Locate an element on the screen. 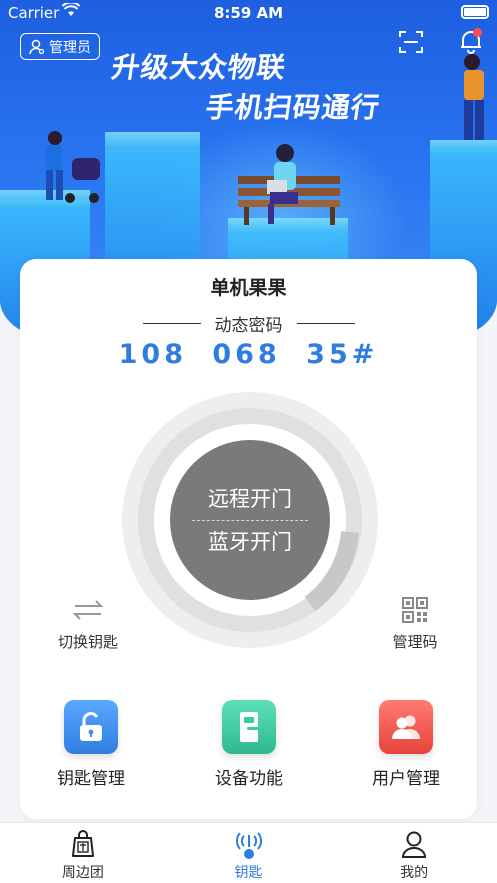  switch-key-button: 切换钥匙 is located at coordinates (88, 623).